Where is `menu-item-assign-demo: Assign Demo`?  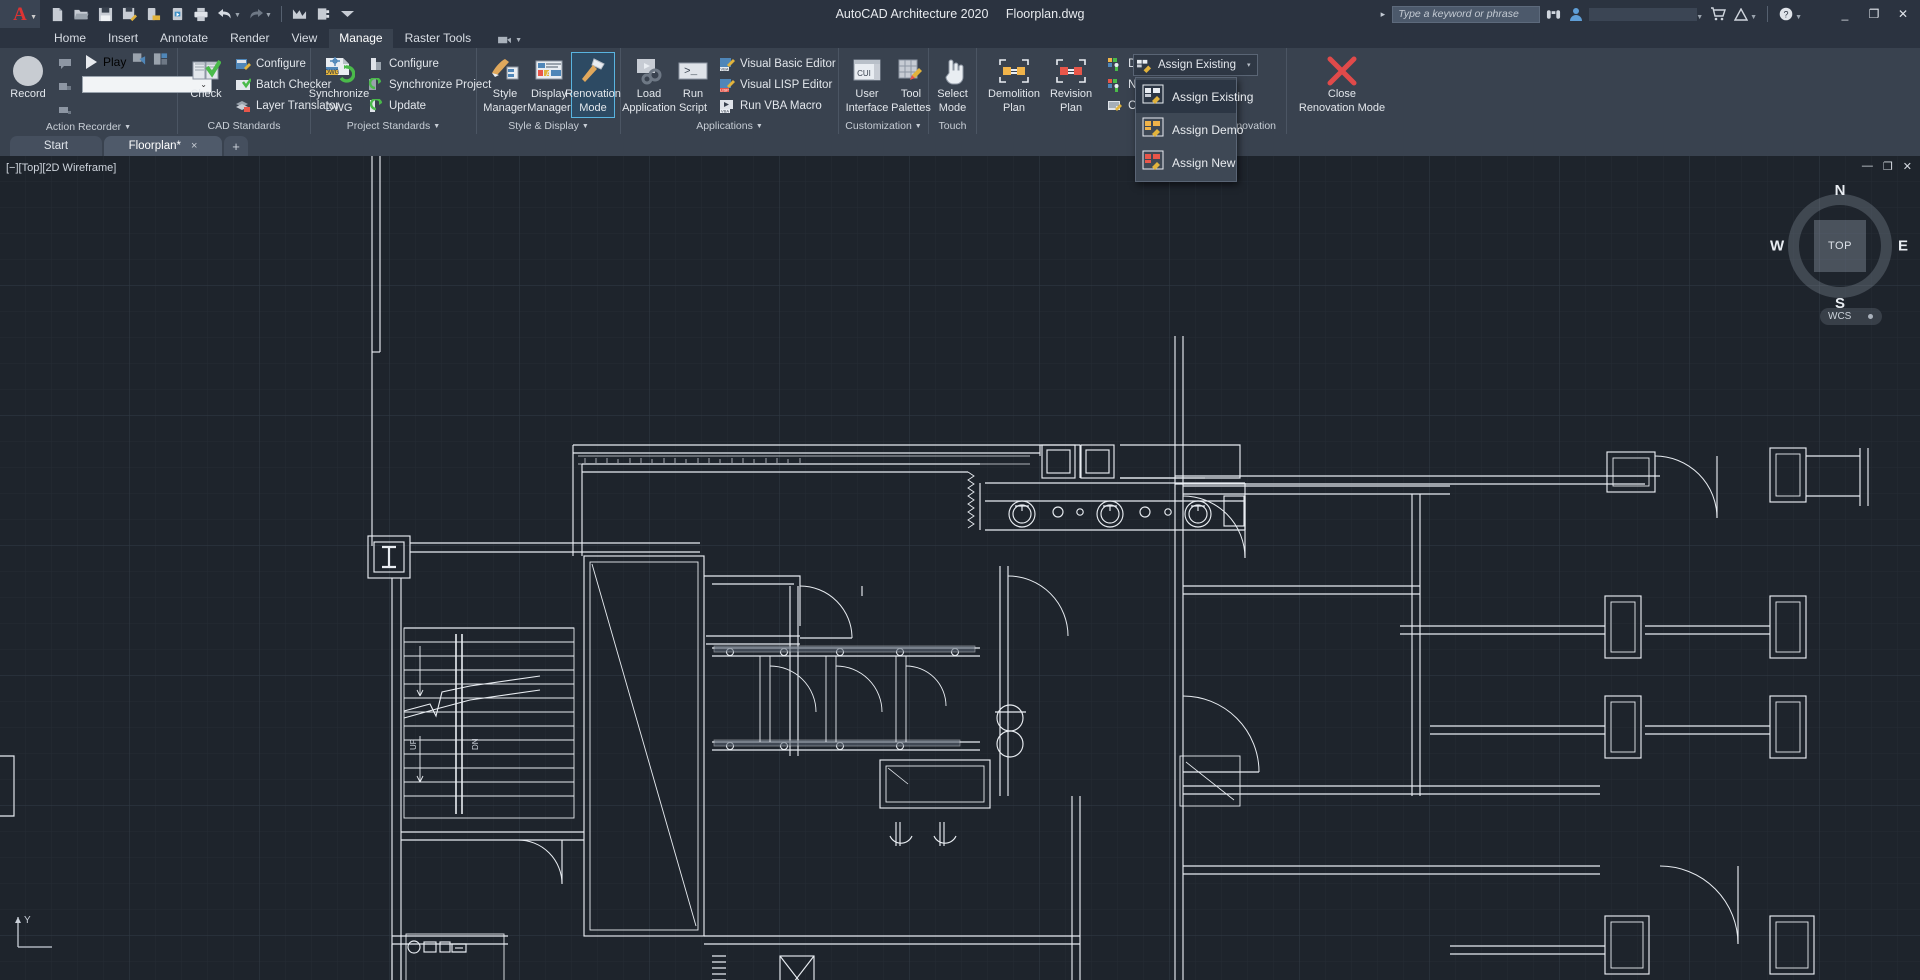
menu-item-assign-demo: Assign Demo is located at coordinates (1189, 129).